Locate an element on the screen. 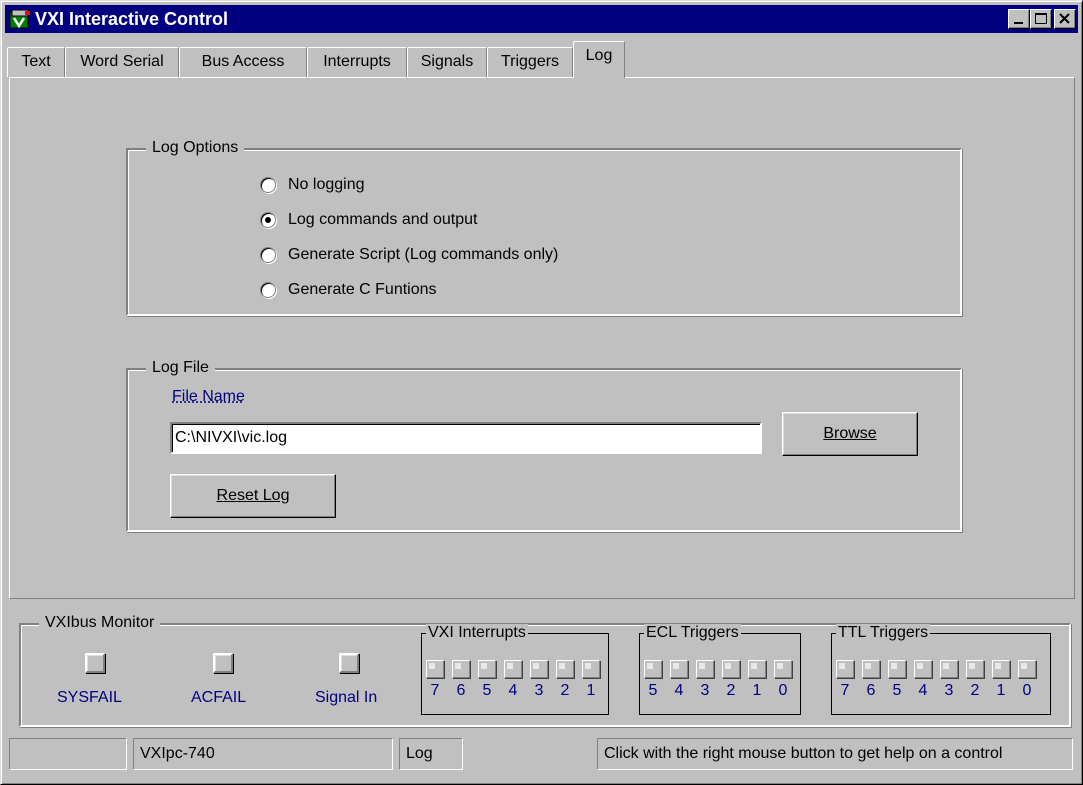 The height and width of the screenshot is (785, 1083). maximize-button is located at coordinates (1041, 19).